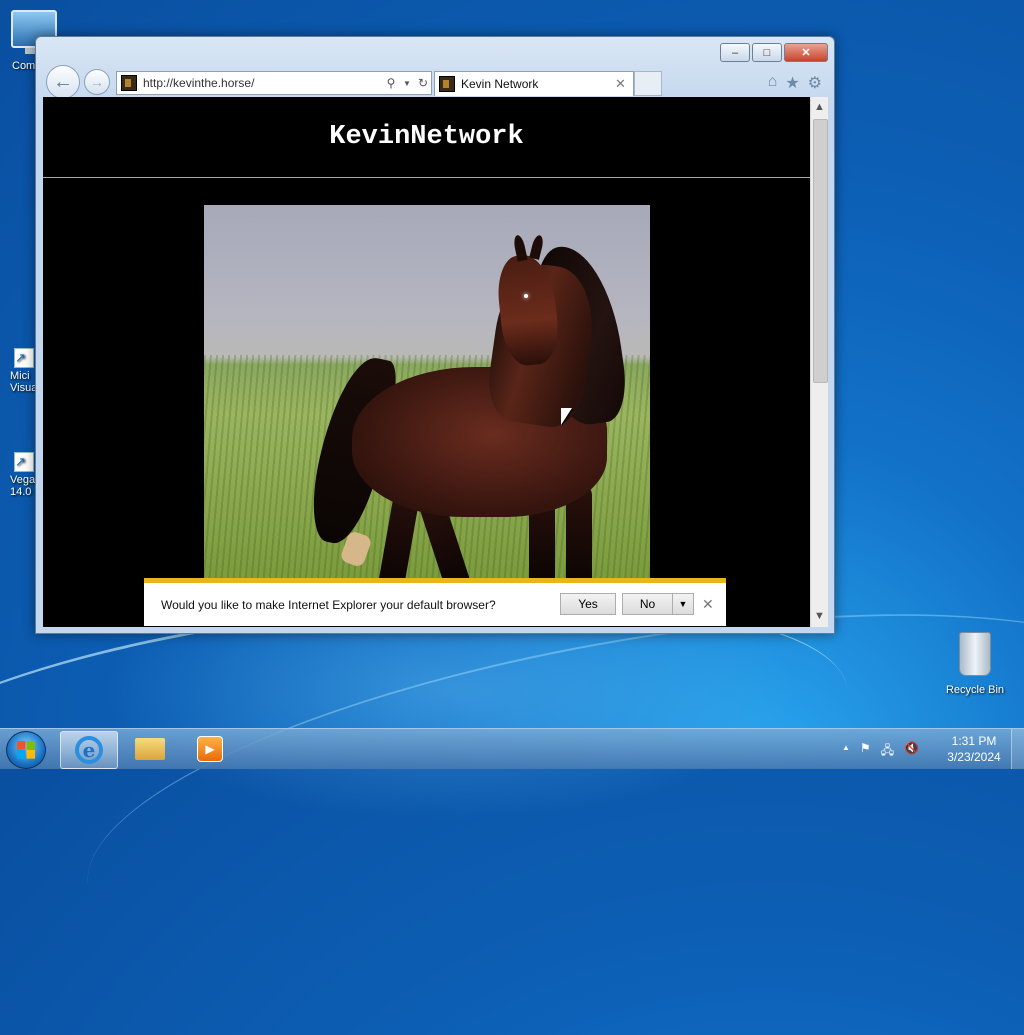  I want to click on notification-close-icon: ✕, so click(708, 604).